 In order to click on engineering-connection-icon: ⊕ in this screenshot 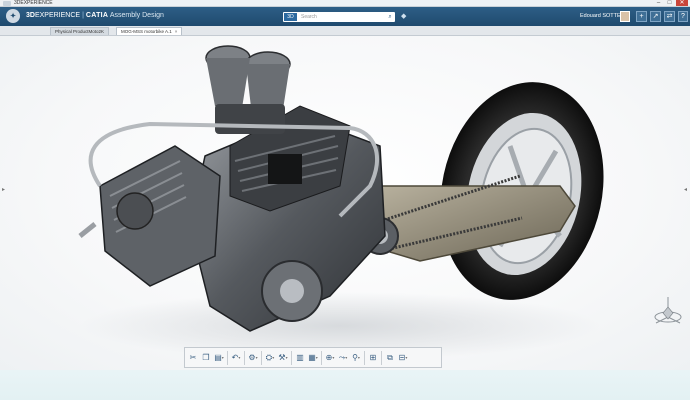, I will do `click(330, 358)`.